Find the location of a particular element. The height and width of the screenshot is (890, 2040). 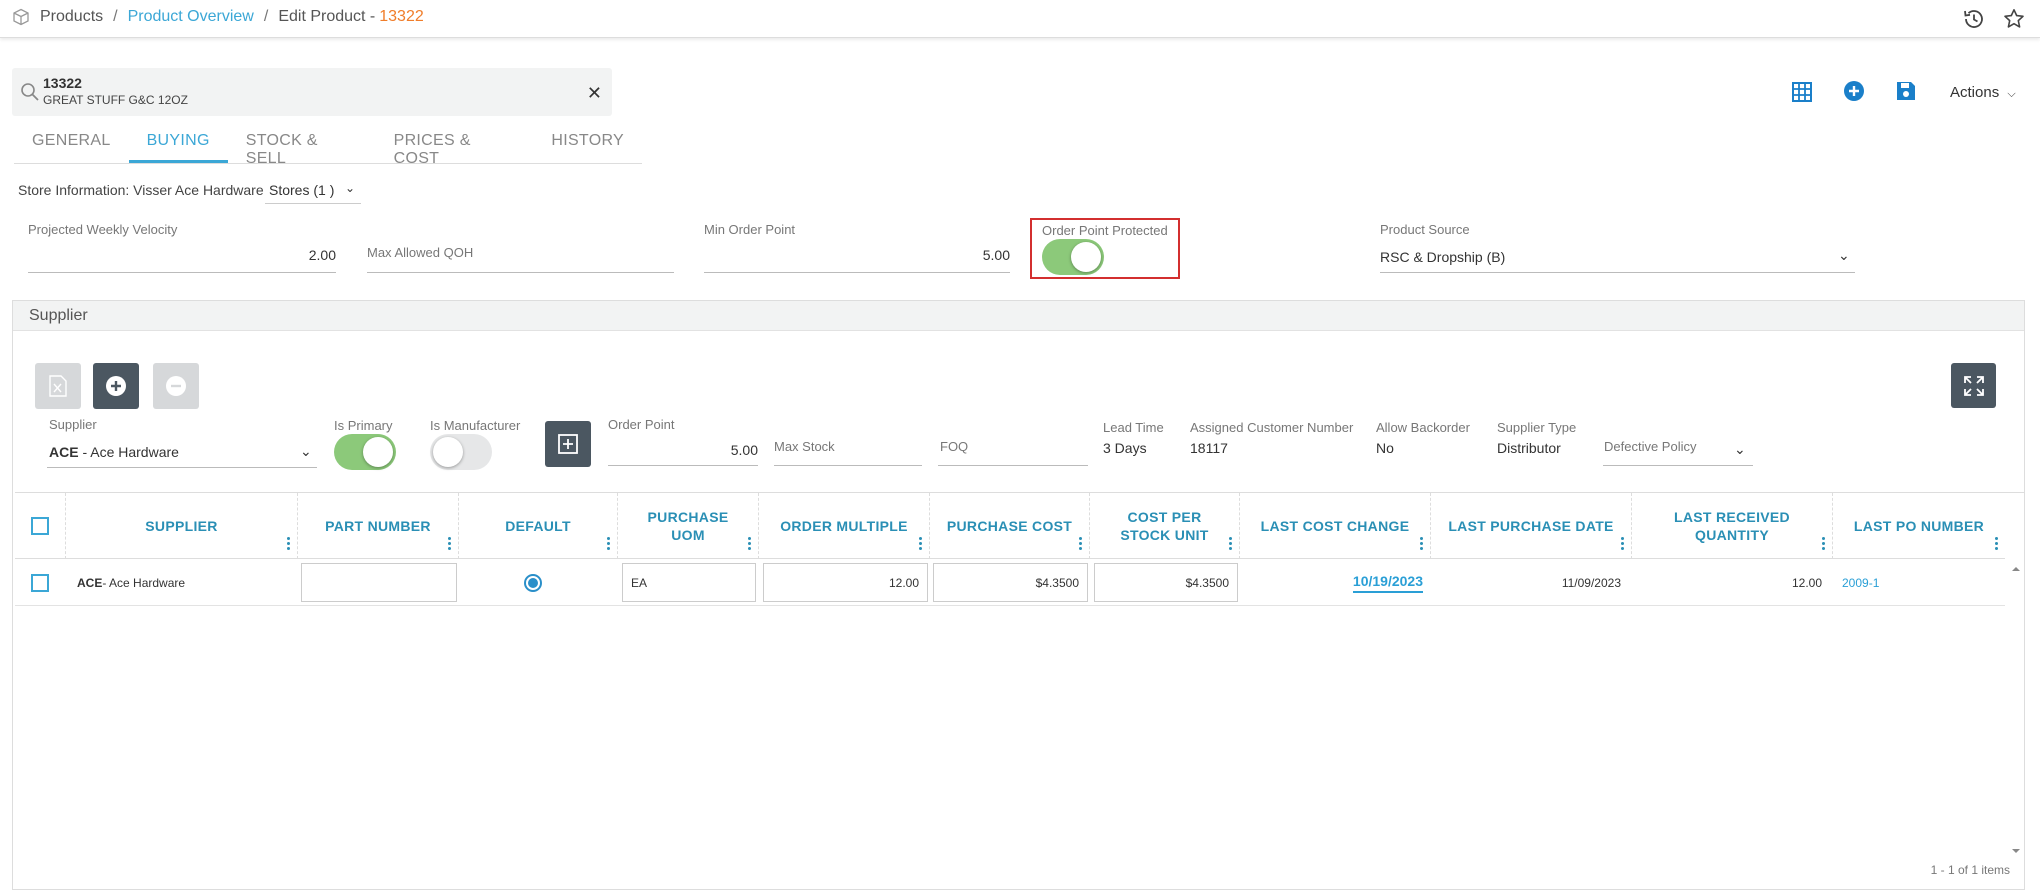

grid-view-icon is located at coordinates (1802, 92).